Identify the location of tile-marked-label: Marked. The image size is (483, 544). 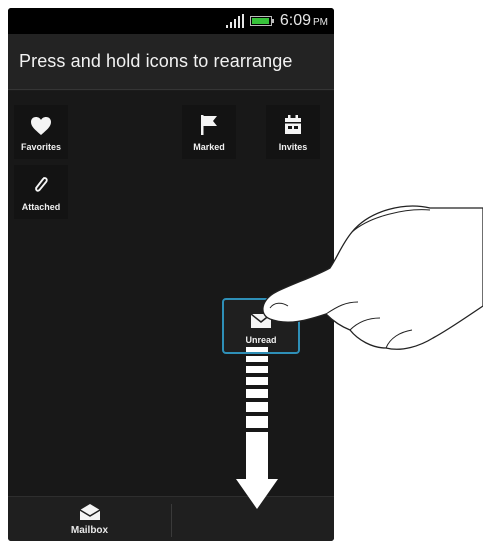
(209, 147).